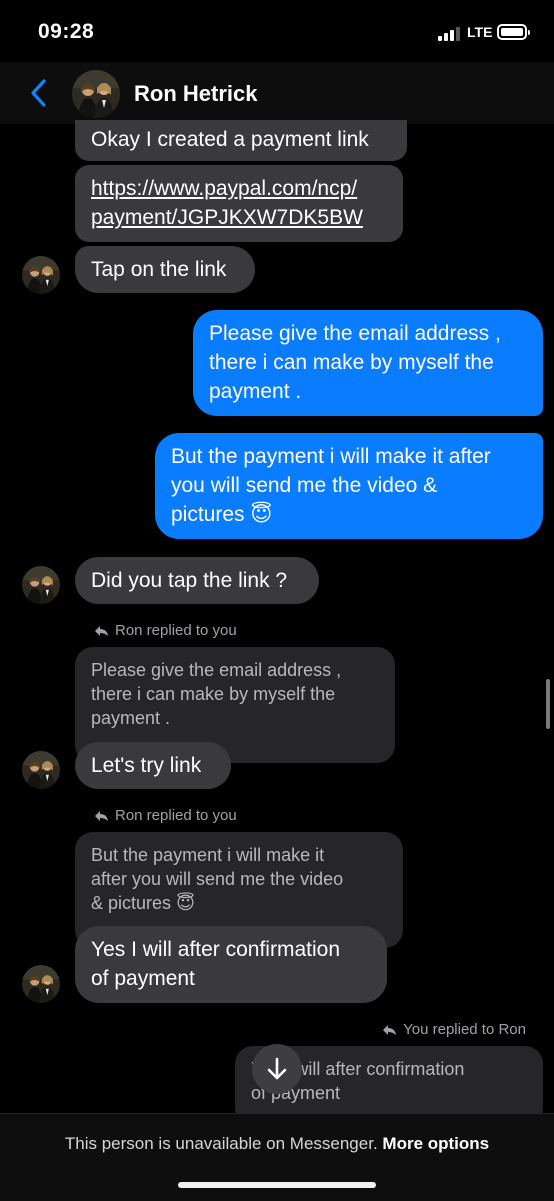  I want to click on quoted-text: payment ., so click(131, 718).